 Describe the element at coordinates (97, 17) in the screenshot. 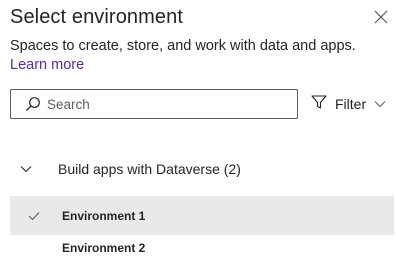

I see `panel-title: Select environment` at that location.